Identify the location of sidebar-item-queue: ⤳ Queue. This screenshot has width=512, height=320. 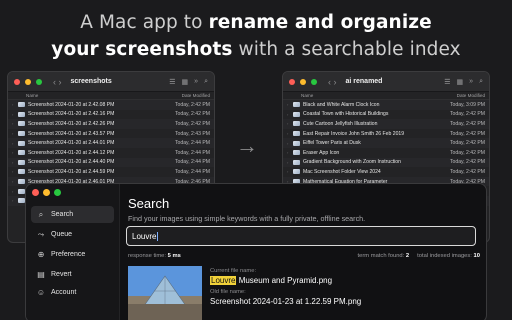
(72, 234).